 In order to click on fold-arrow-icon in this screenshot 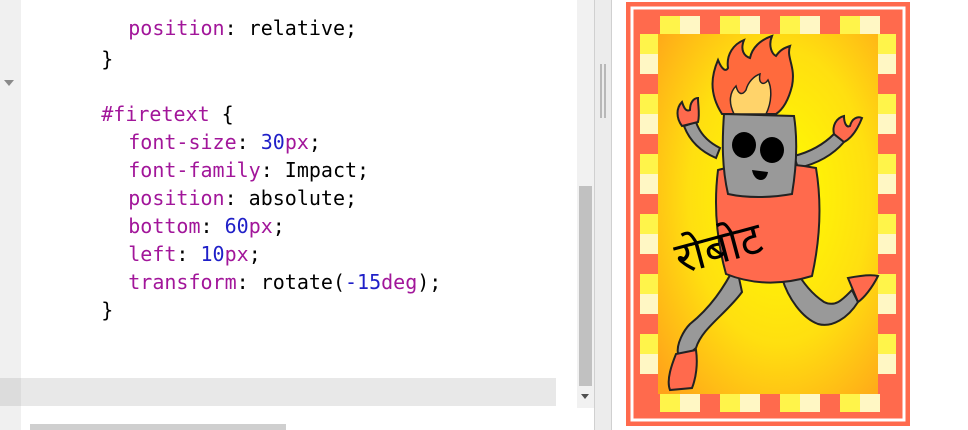, I will do `click(9, 83)`.